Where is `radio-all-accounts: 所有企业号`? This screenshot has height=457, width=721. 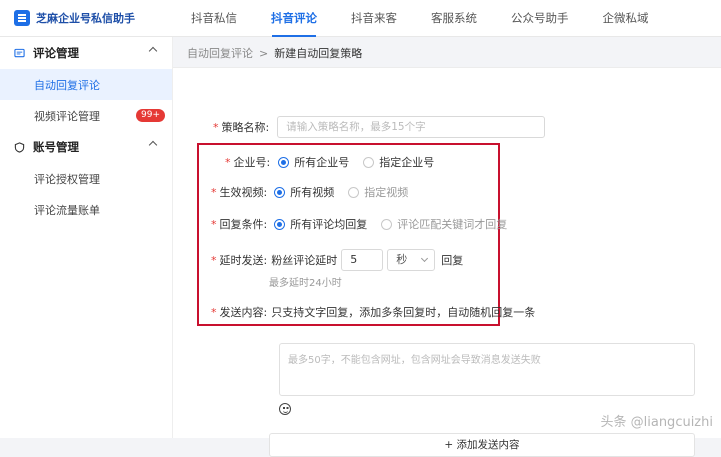 radio-all-accounts: 所有企业号 is located at coordinates (313, 162).